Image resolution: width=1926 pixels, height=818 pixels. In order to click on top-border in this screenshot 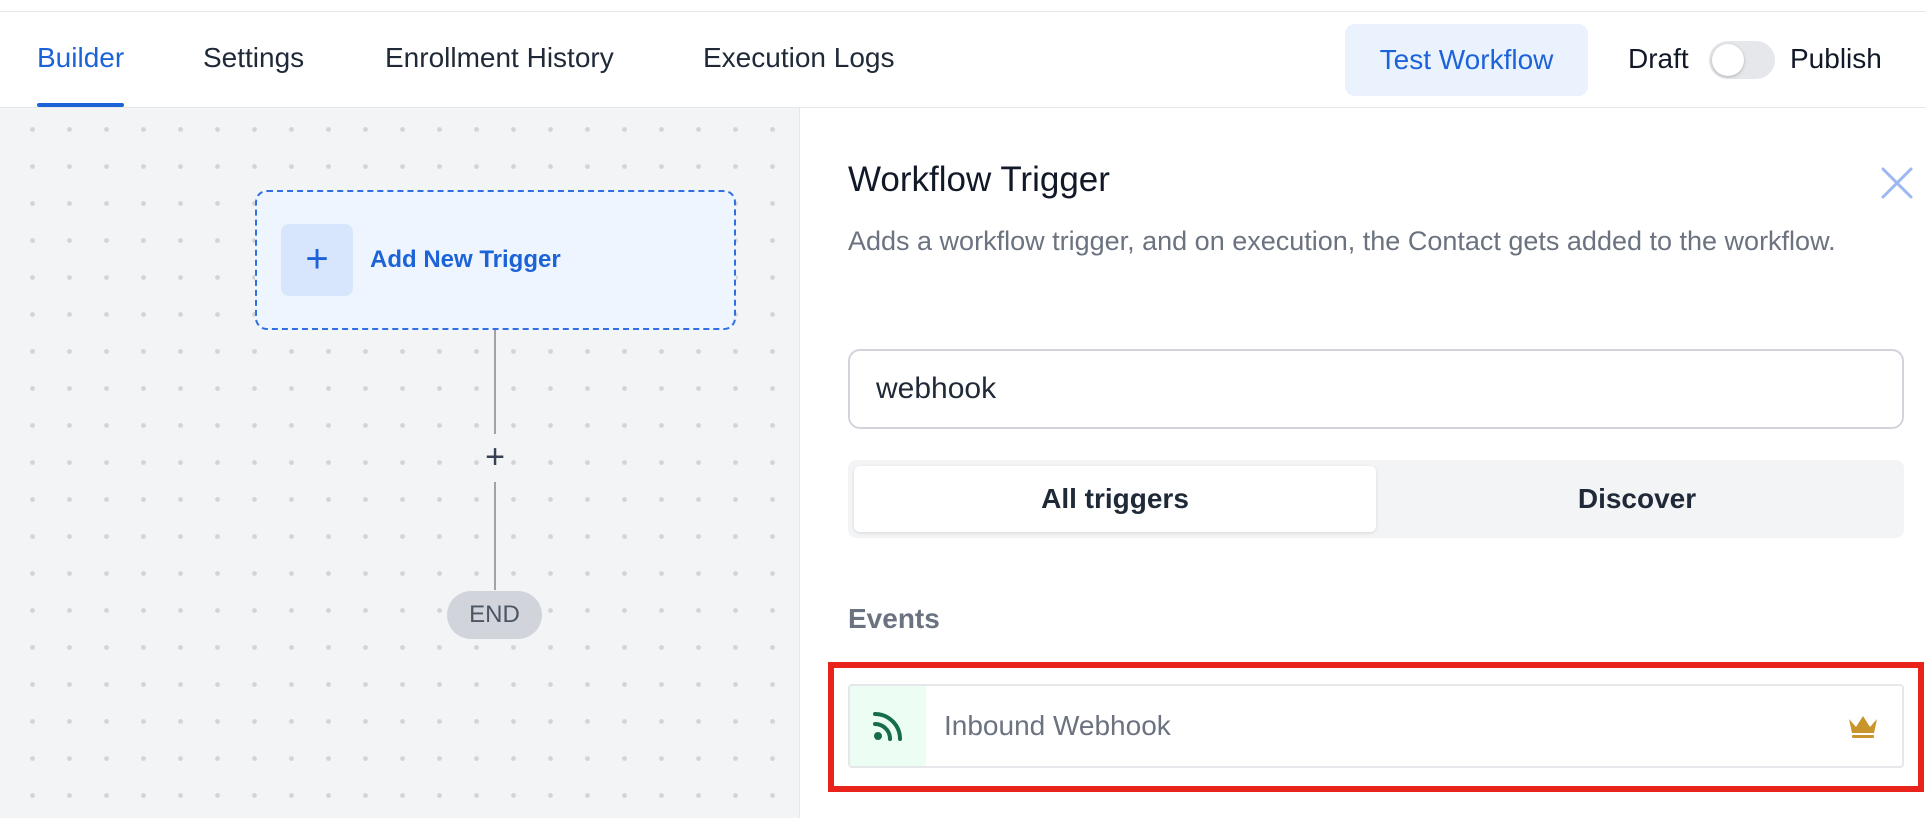, I will do `click(963, 6)`.